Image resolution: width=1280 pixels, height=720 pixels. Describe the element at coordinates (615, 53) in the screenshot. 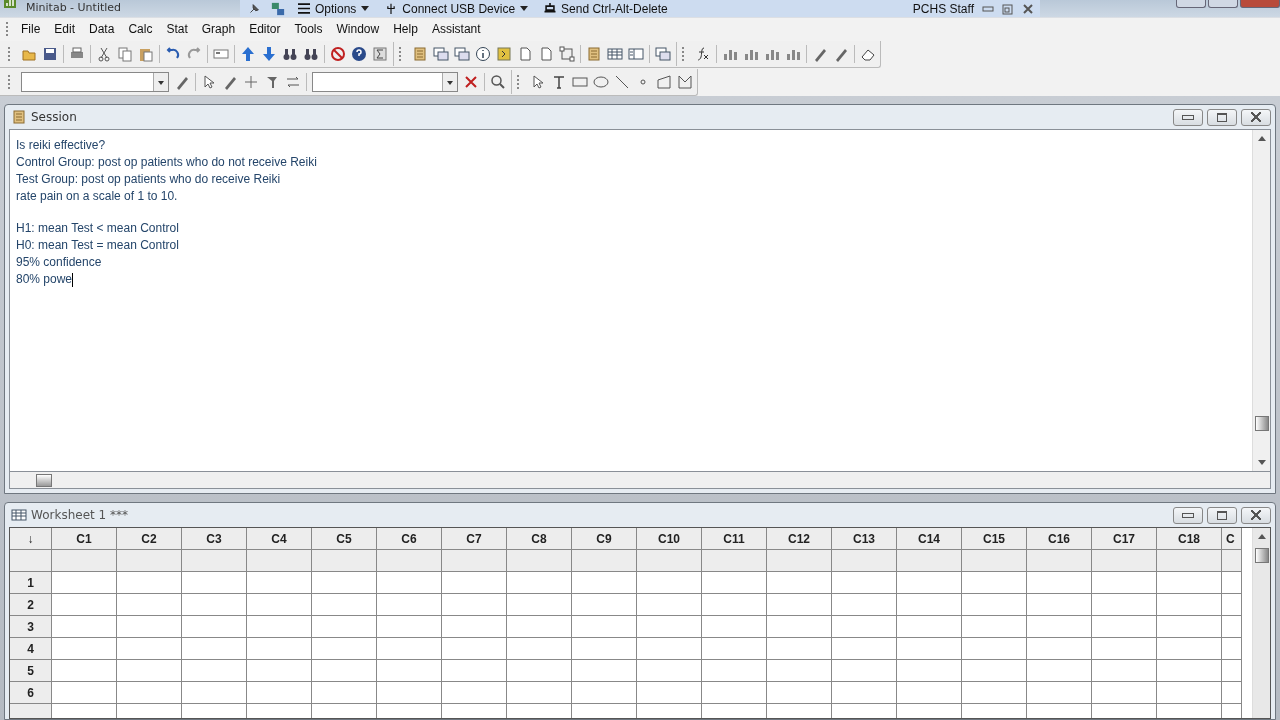

I see `table-icon` at that location.